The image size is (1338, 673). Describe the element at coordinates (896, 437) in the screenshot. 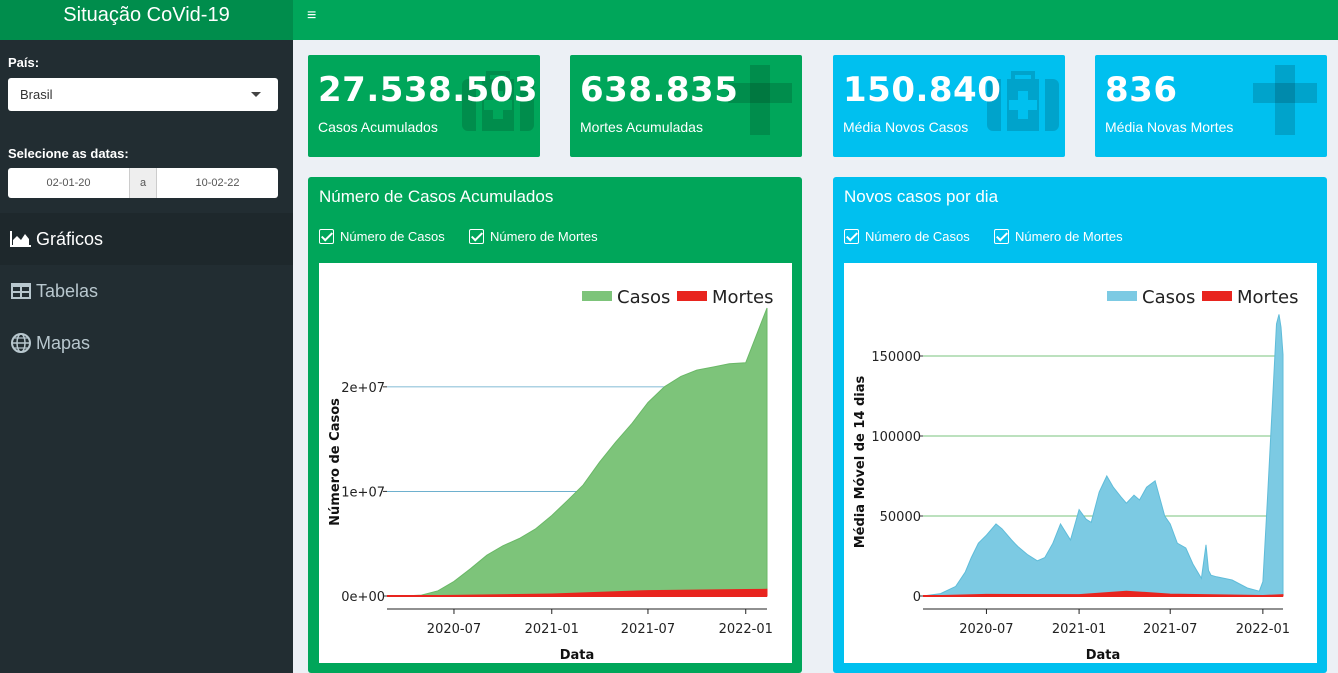

I see `y-tick-label: 100000` at that location.